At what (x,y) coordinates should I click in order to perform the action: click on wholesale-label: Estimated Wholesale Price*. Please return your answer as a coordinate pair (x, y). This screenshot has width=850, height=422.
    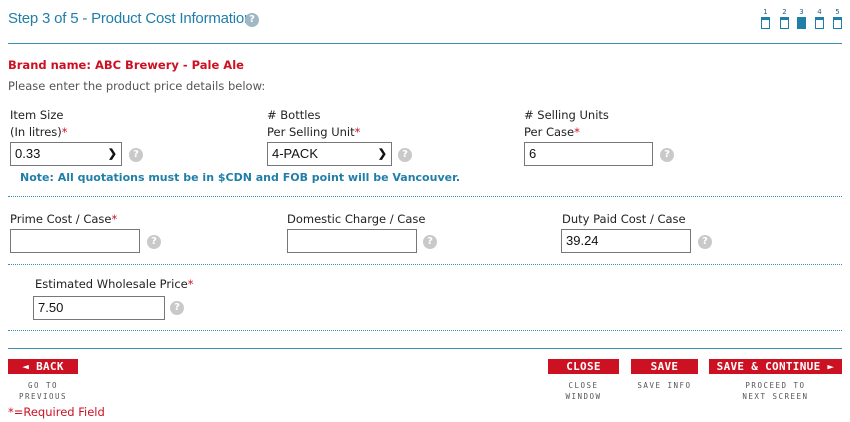
    Looking at the image, I should click on (114, 284).